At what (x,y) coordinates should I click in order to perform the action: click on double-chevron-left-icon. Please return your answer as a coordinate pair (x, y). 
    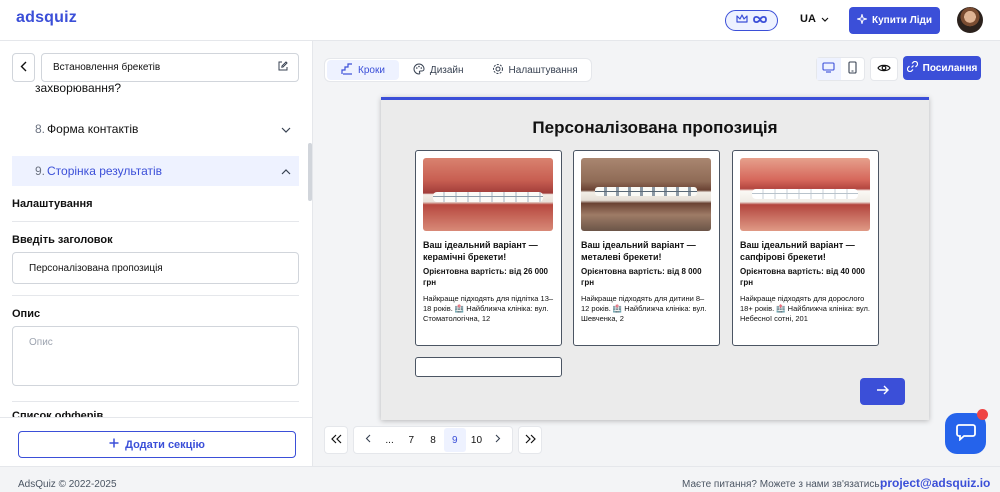
    Looking at the image, I should click on (336, 440).